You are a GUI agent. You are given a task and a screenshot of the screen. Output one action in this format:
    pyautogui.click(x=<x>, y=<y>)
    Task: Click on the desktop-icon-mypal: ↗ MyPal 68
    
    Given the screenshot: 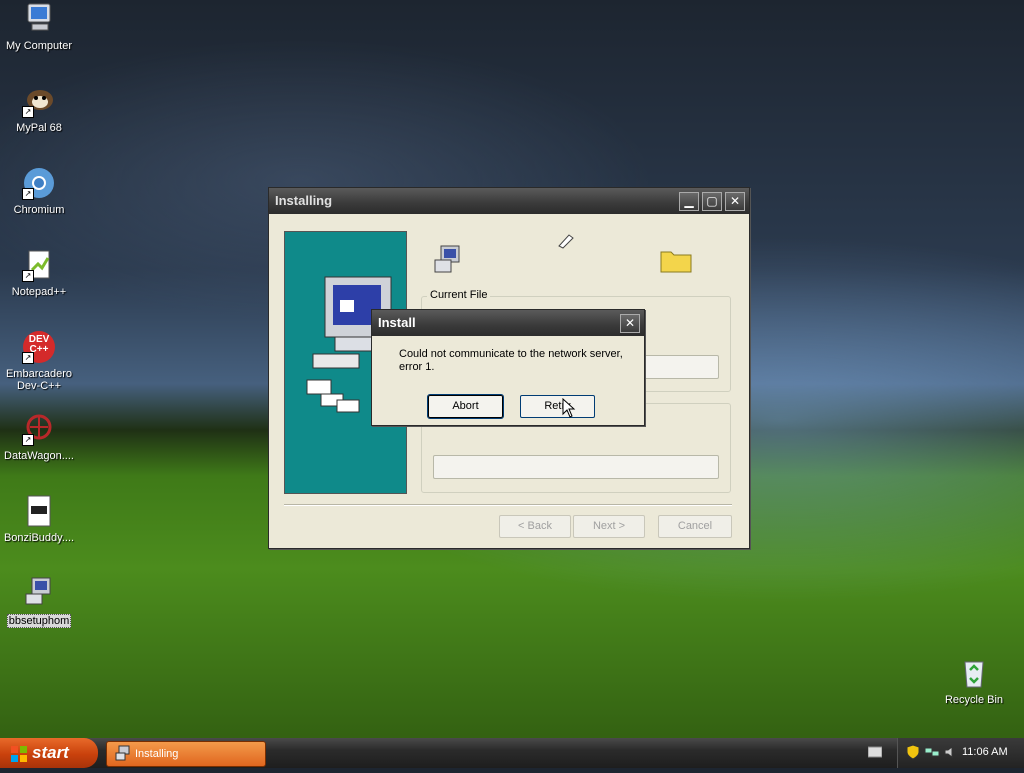 What is the action you would take?
    pyautogui.click(x=39, y=109)
    